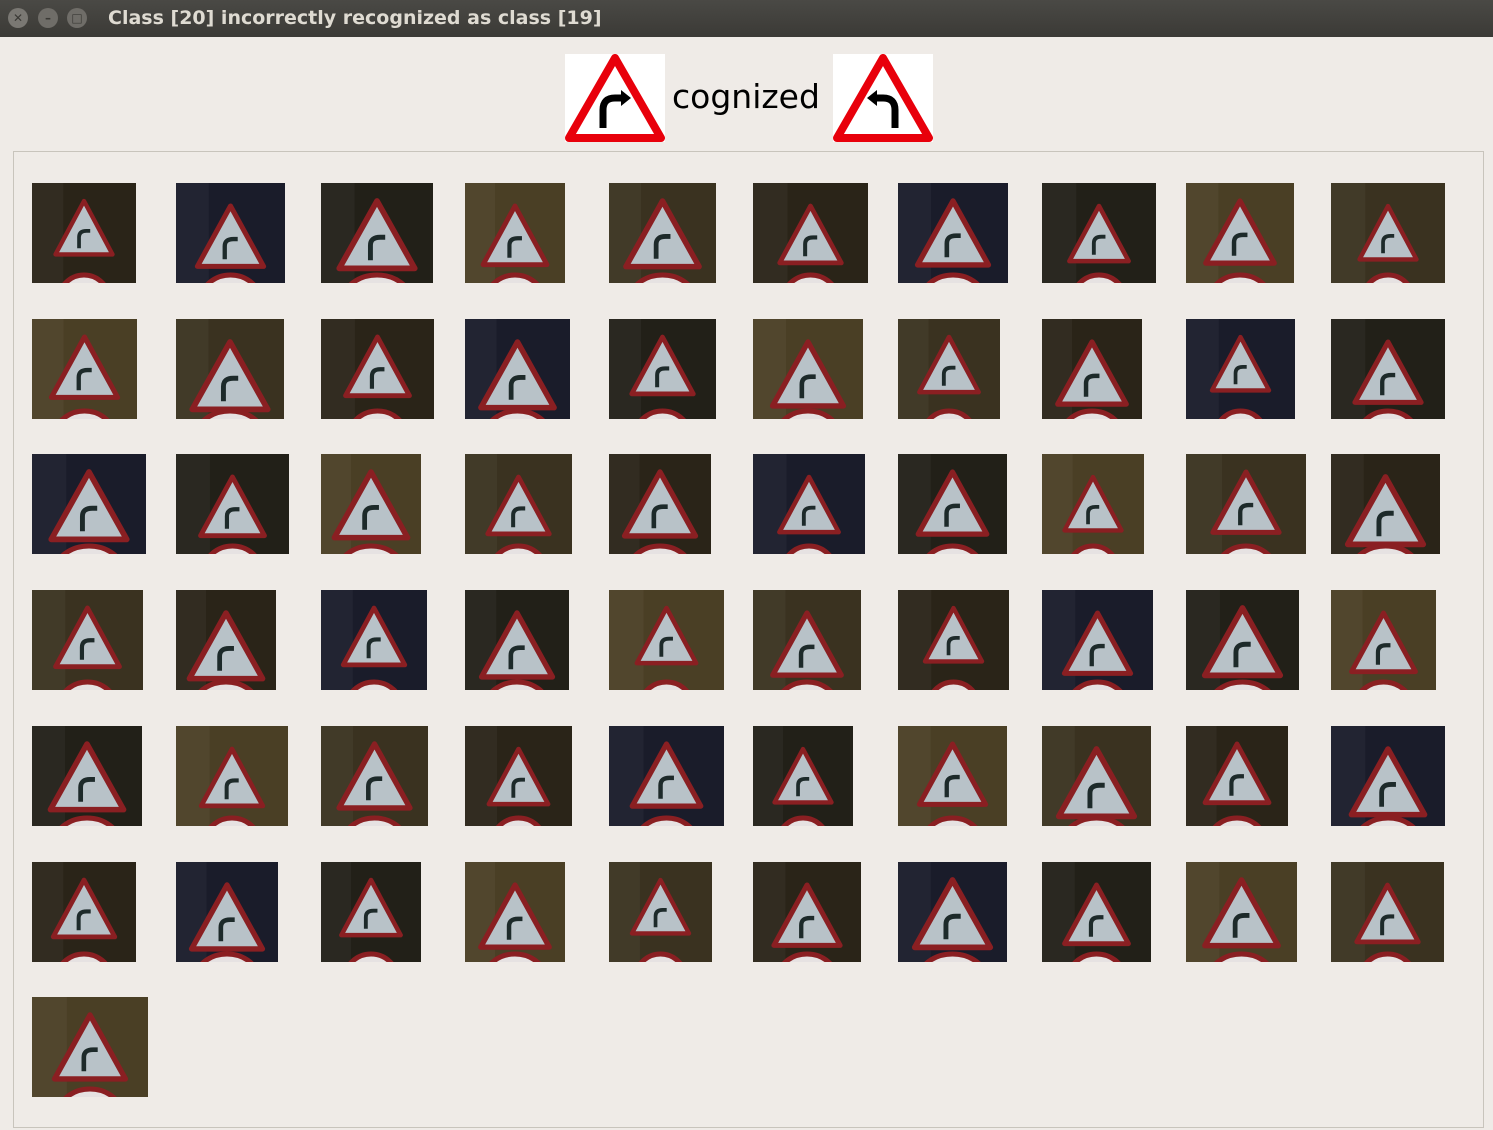 This screenshot has width=1493, height=1130. Describe the element at coordinates (615, 98) in the screenshot. I see `curve-right-sign-icon` at that location.